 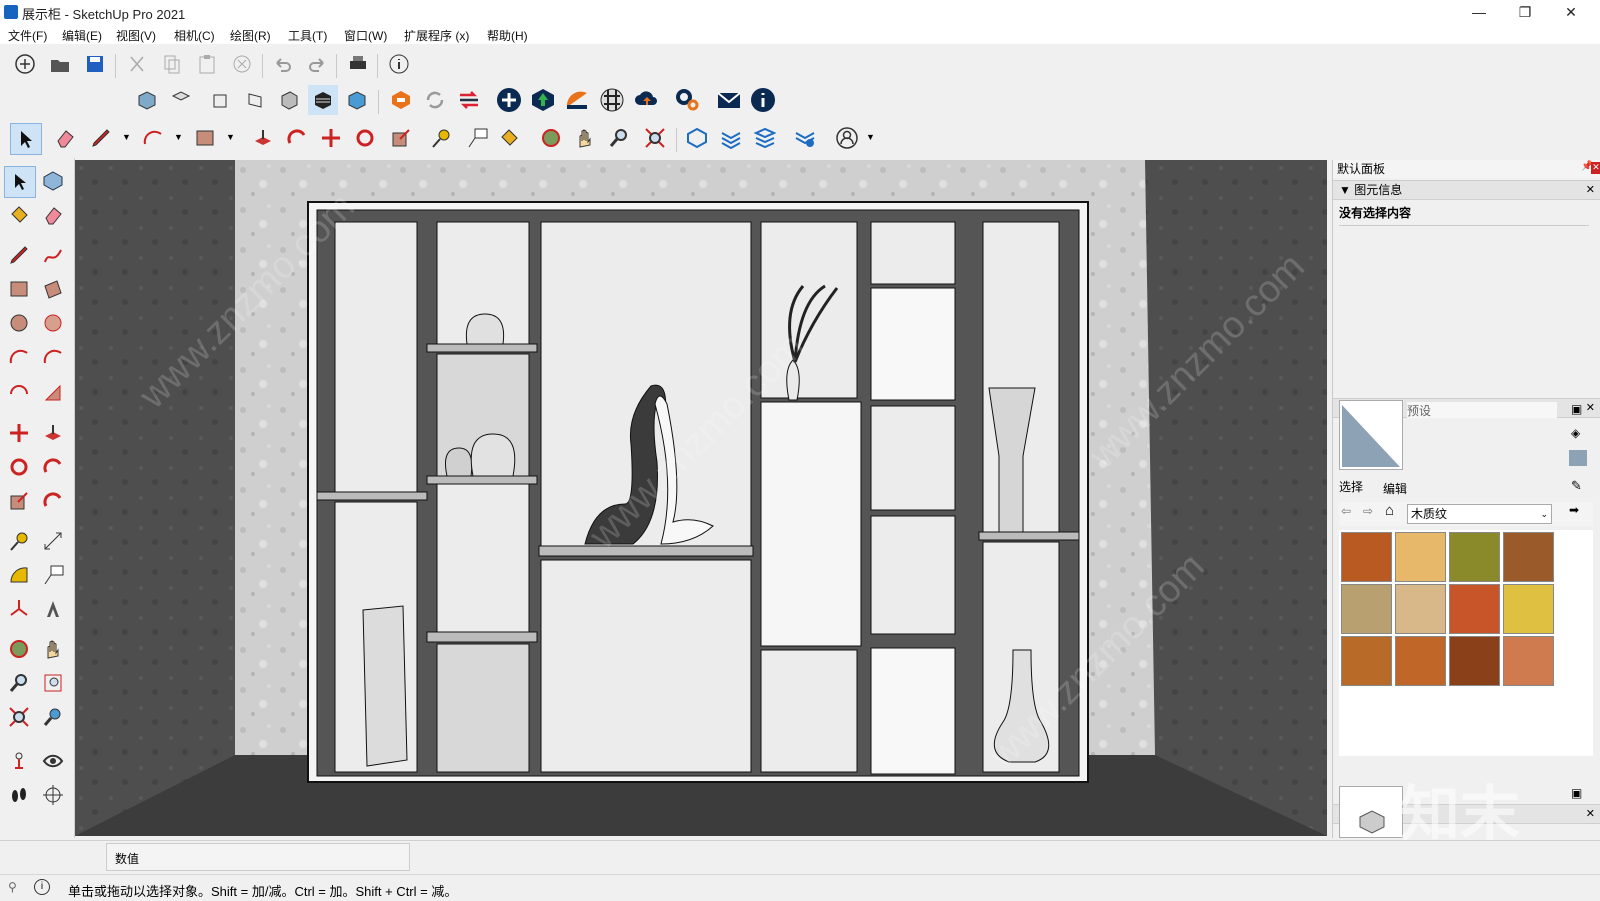 I want to click on details-arrow-icon: ➡, so click(x=1574, y=510).